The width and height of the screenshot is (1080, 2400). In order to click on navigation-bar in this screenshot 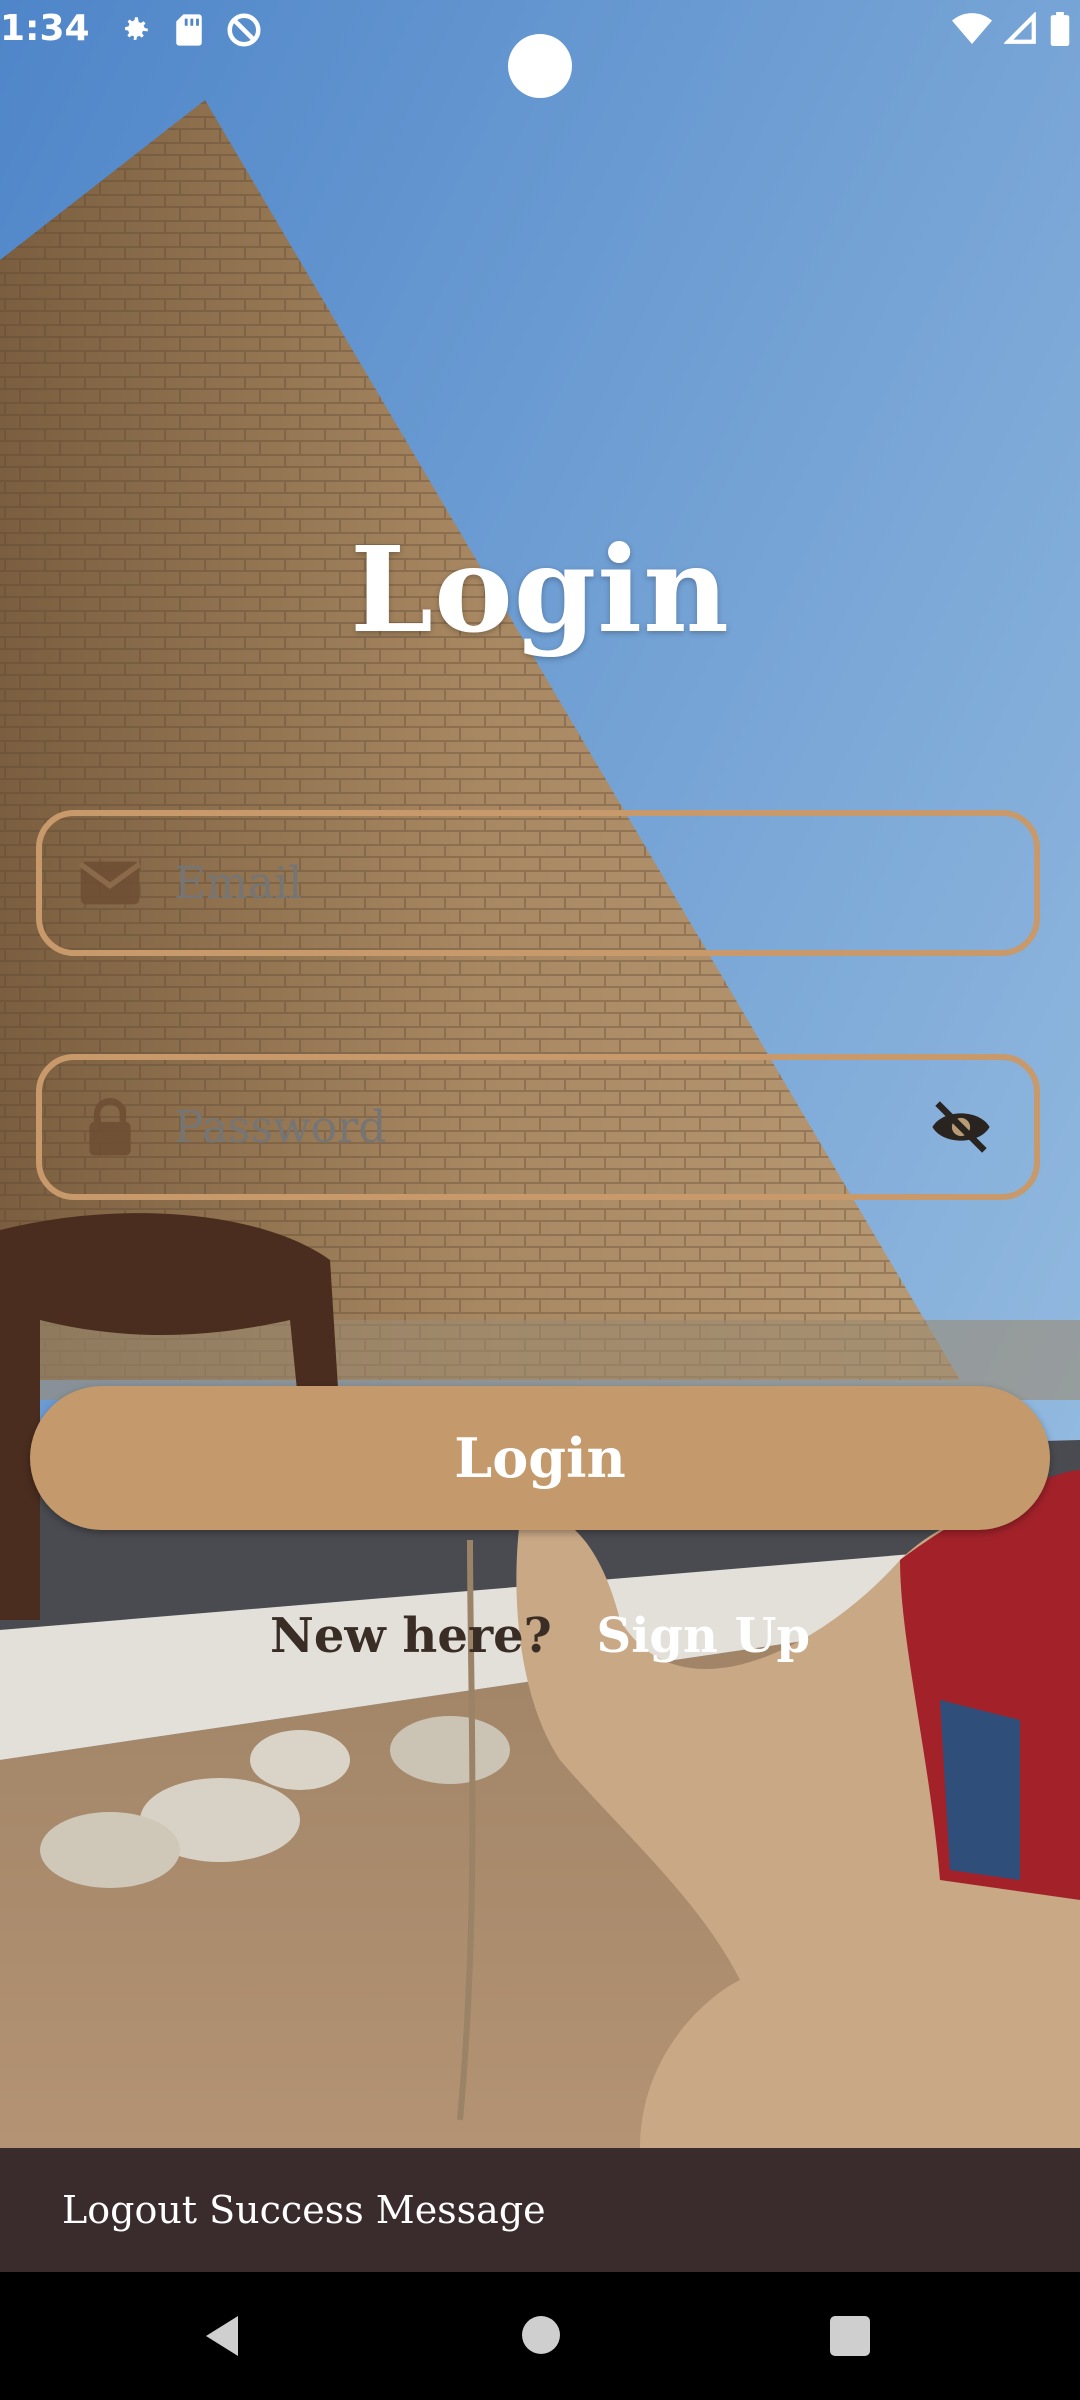, I will do `click(540, 2336)`.